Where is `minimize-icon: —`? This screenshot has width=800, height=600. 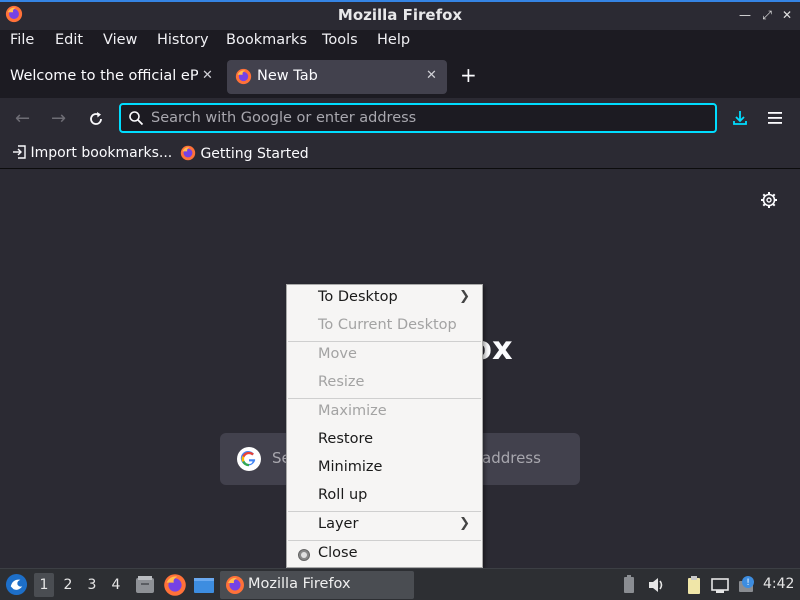
minimize-icon: — is located at coordinates (745, 15).